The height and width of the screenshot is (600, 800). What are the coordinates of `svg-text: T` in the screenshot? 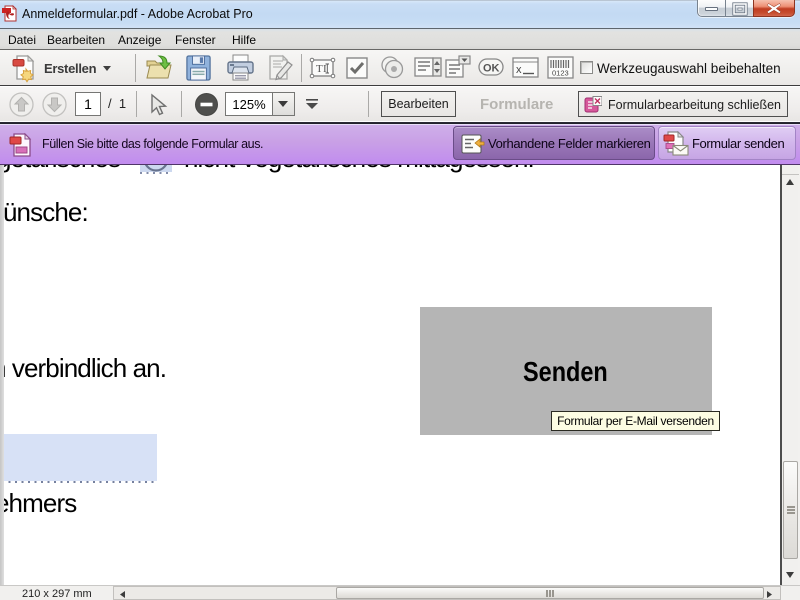 It's located at (319, 69).